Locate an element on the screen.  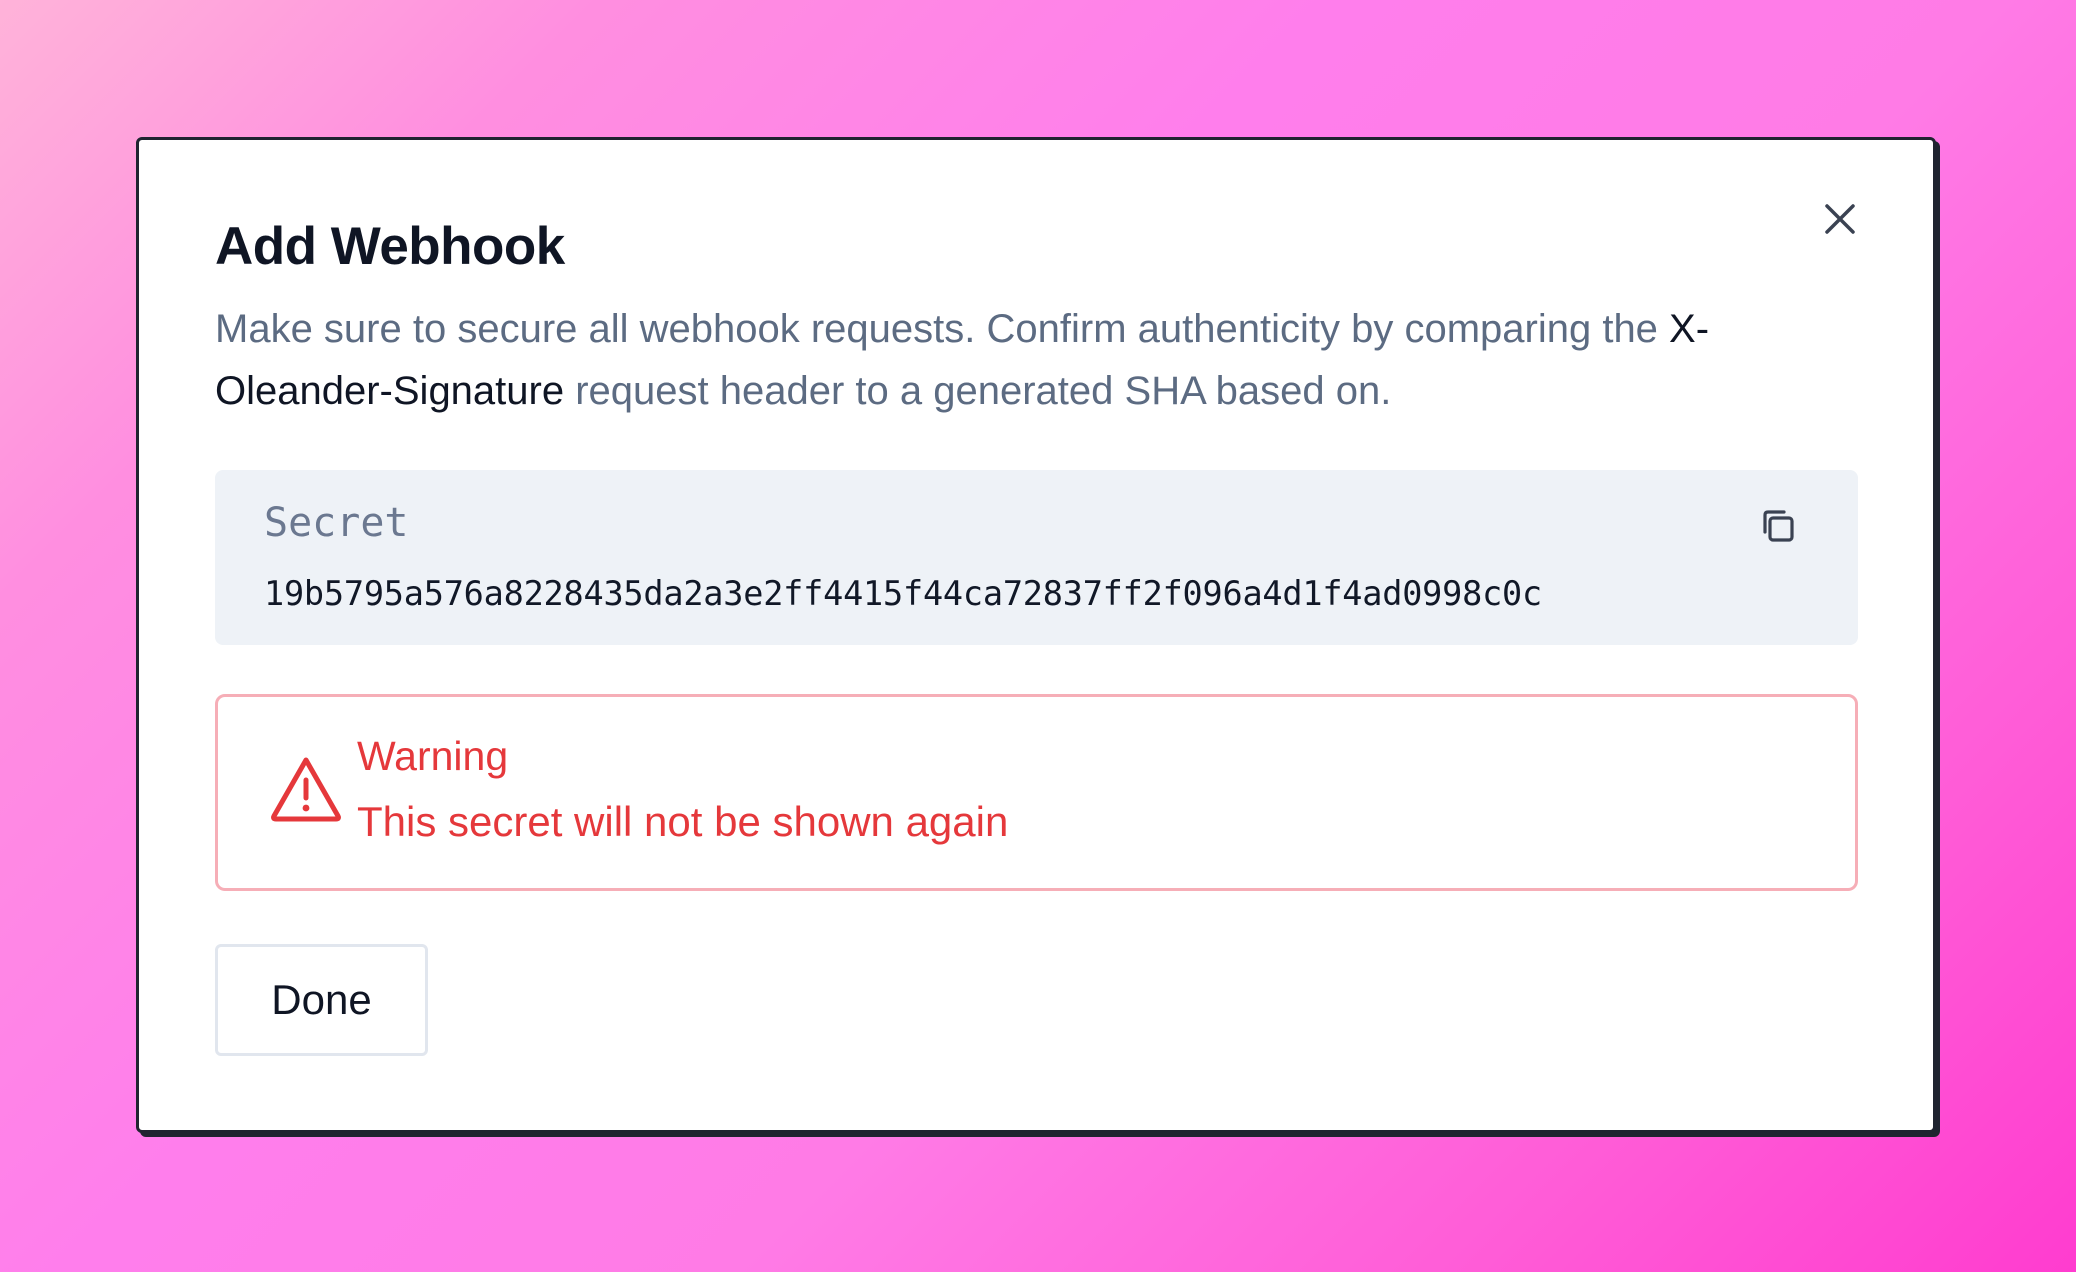
secret-label: Secret is located at coordinates (336, 523).